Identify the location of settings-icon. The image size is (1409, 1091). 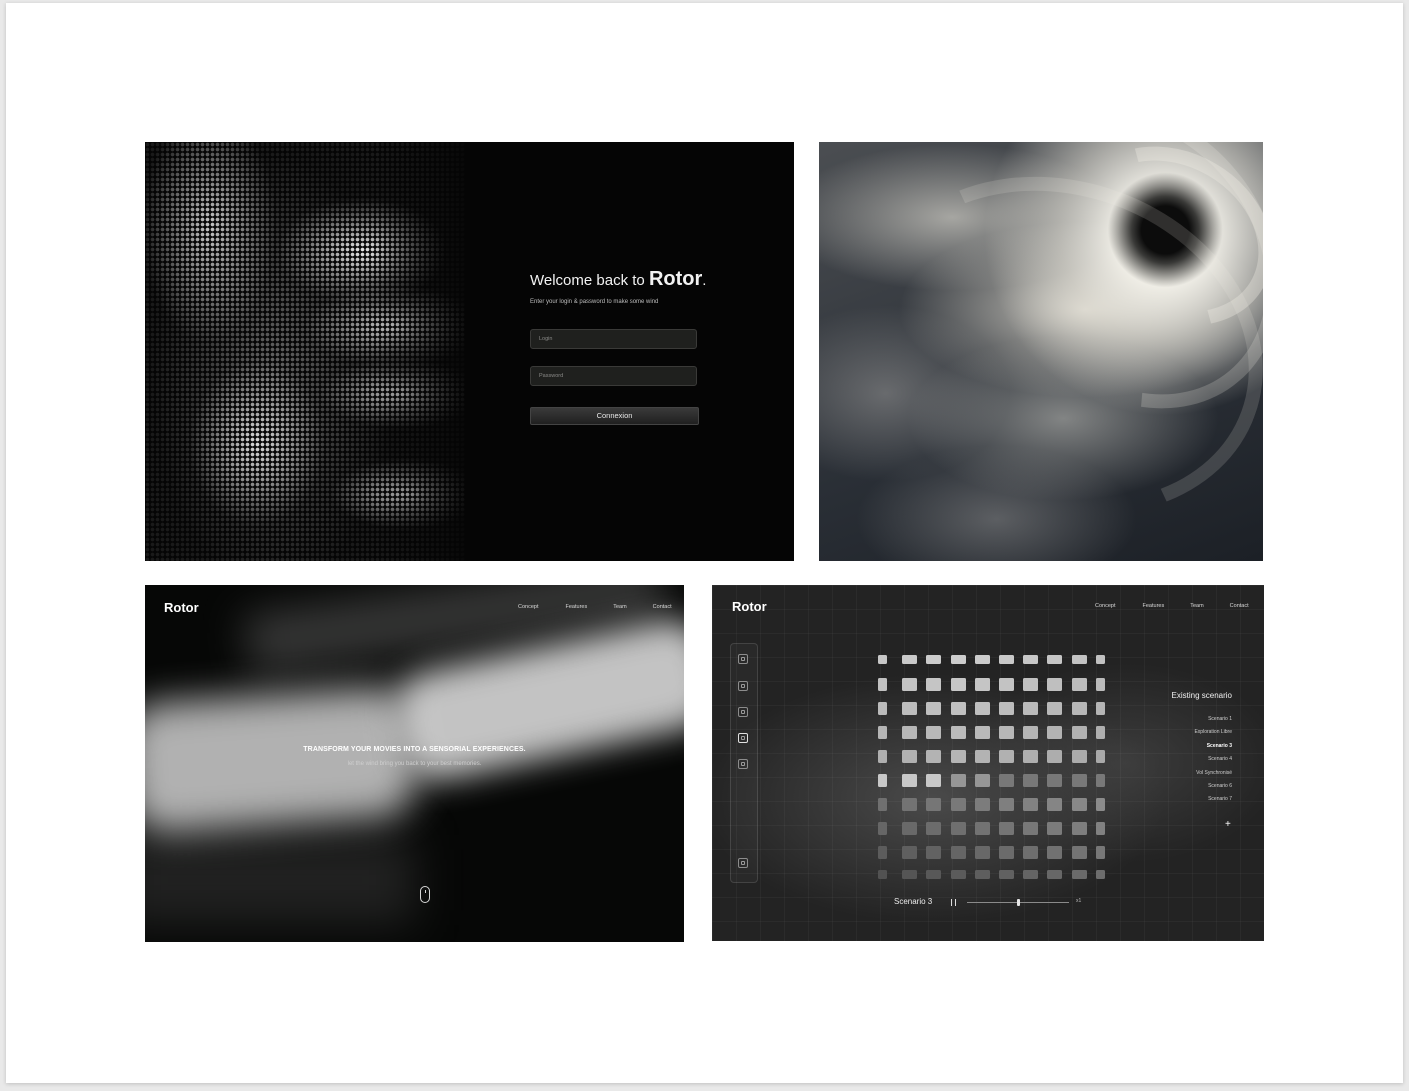
(743, 863).